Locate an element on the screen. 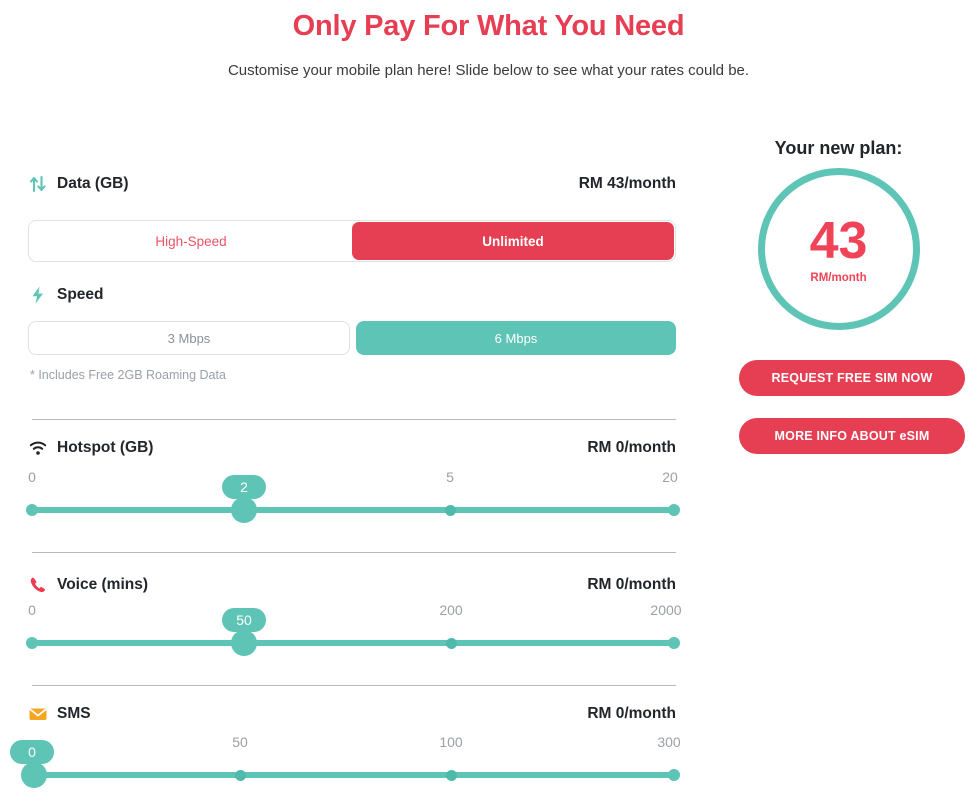 The image size is (977, 811). sms-section-header: SMS RM 0/month is located at coordinates (352, 714).